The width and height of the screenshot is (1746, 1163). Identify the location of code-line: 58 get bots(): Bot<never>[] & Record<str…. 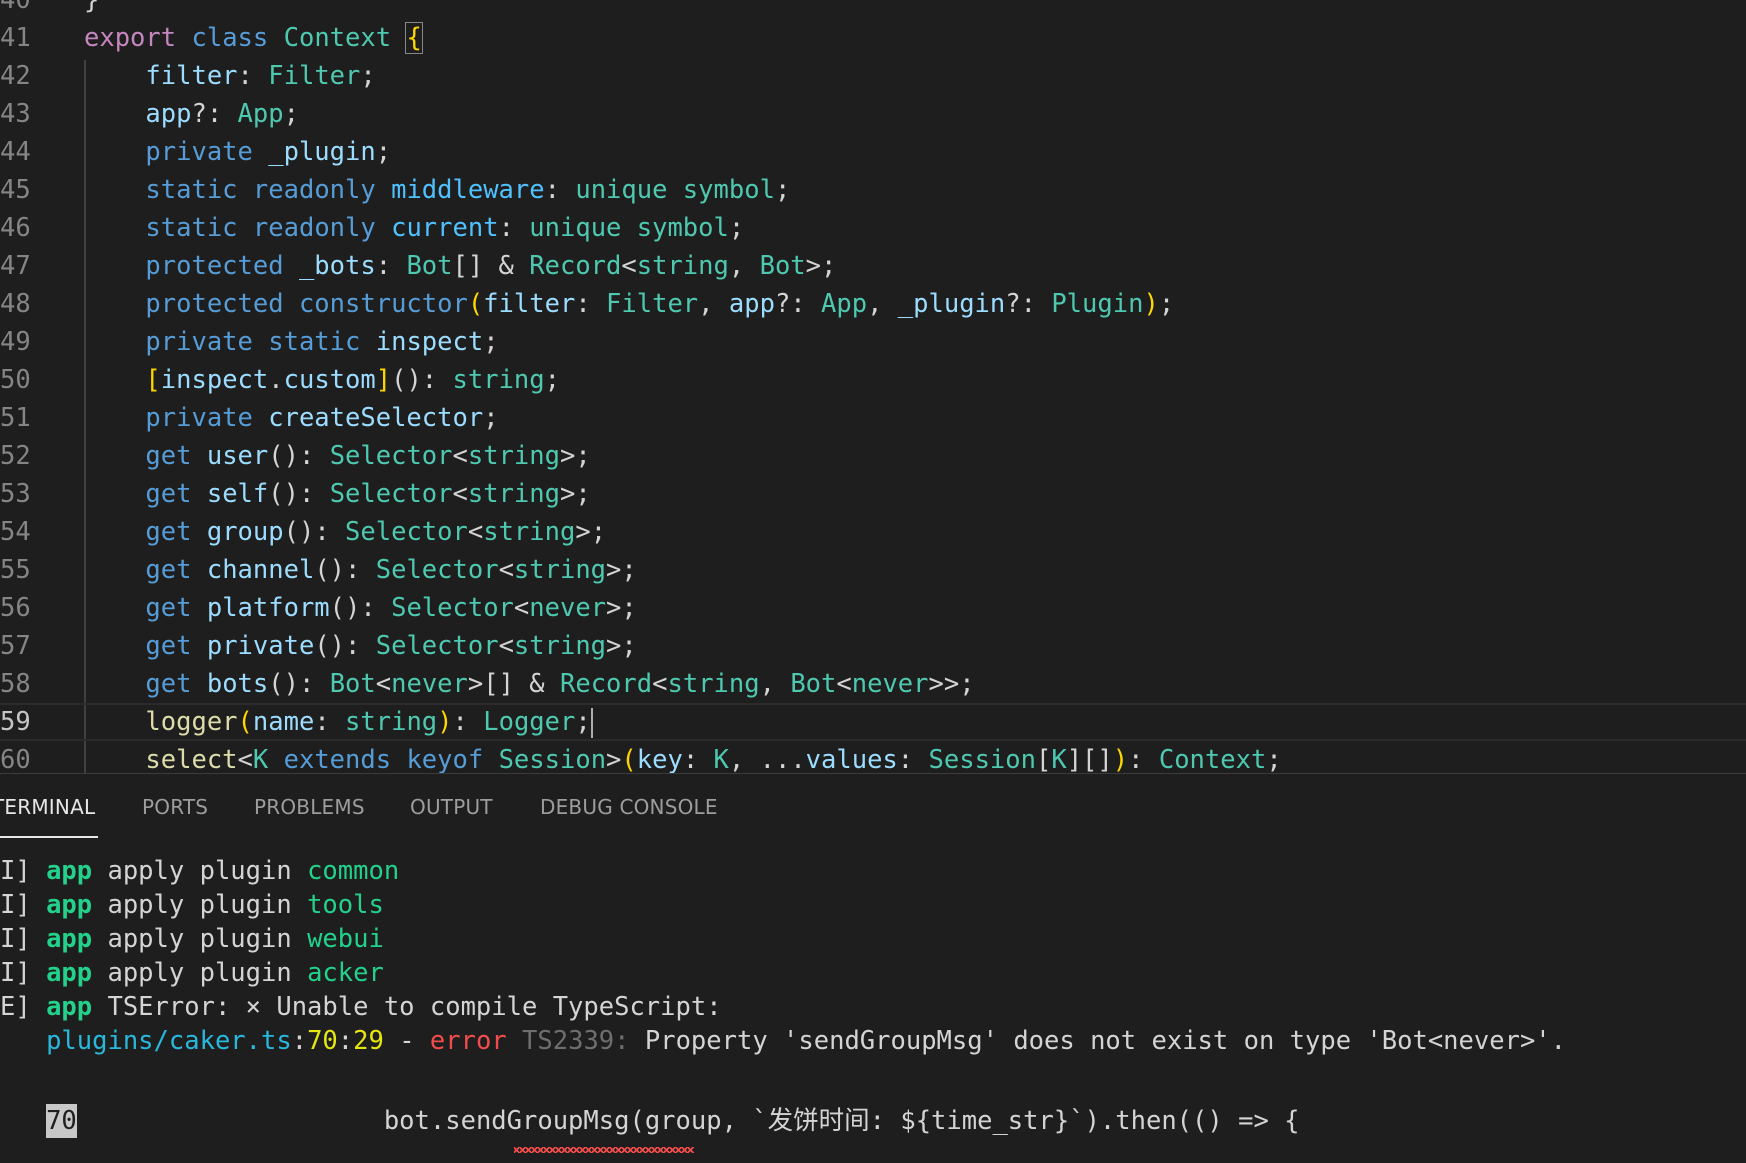
(873, 684).